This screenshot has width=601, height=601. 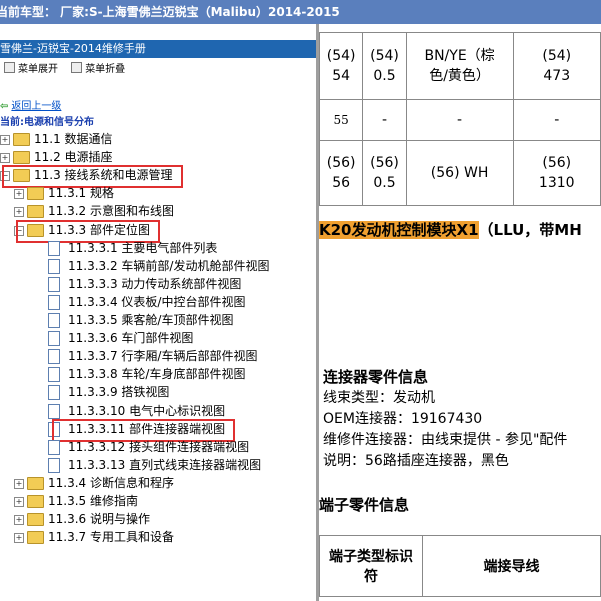 I want to click on expand-menu-button: 菜单展开, so click(x=29, y=68).